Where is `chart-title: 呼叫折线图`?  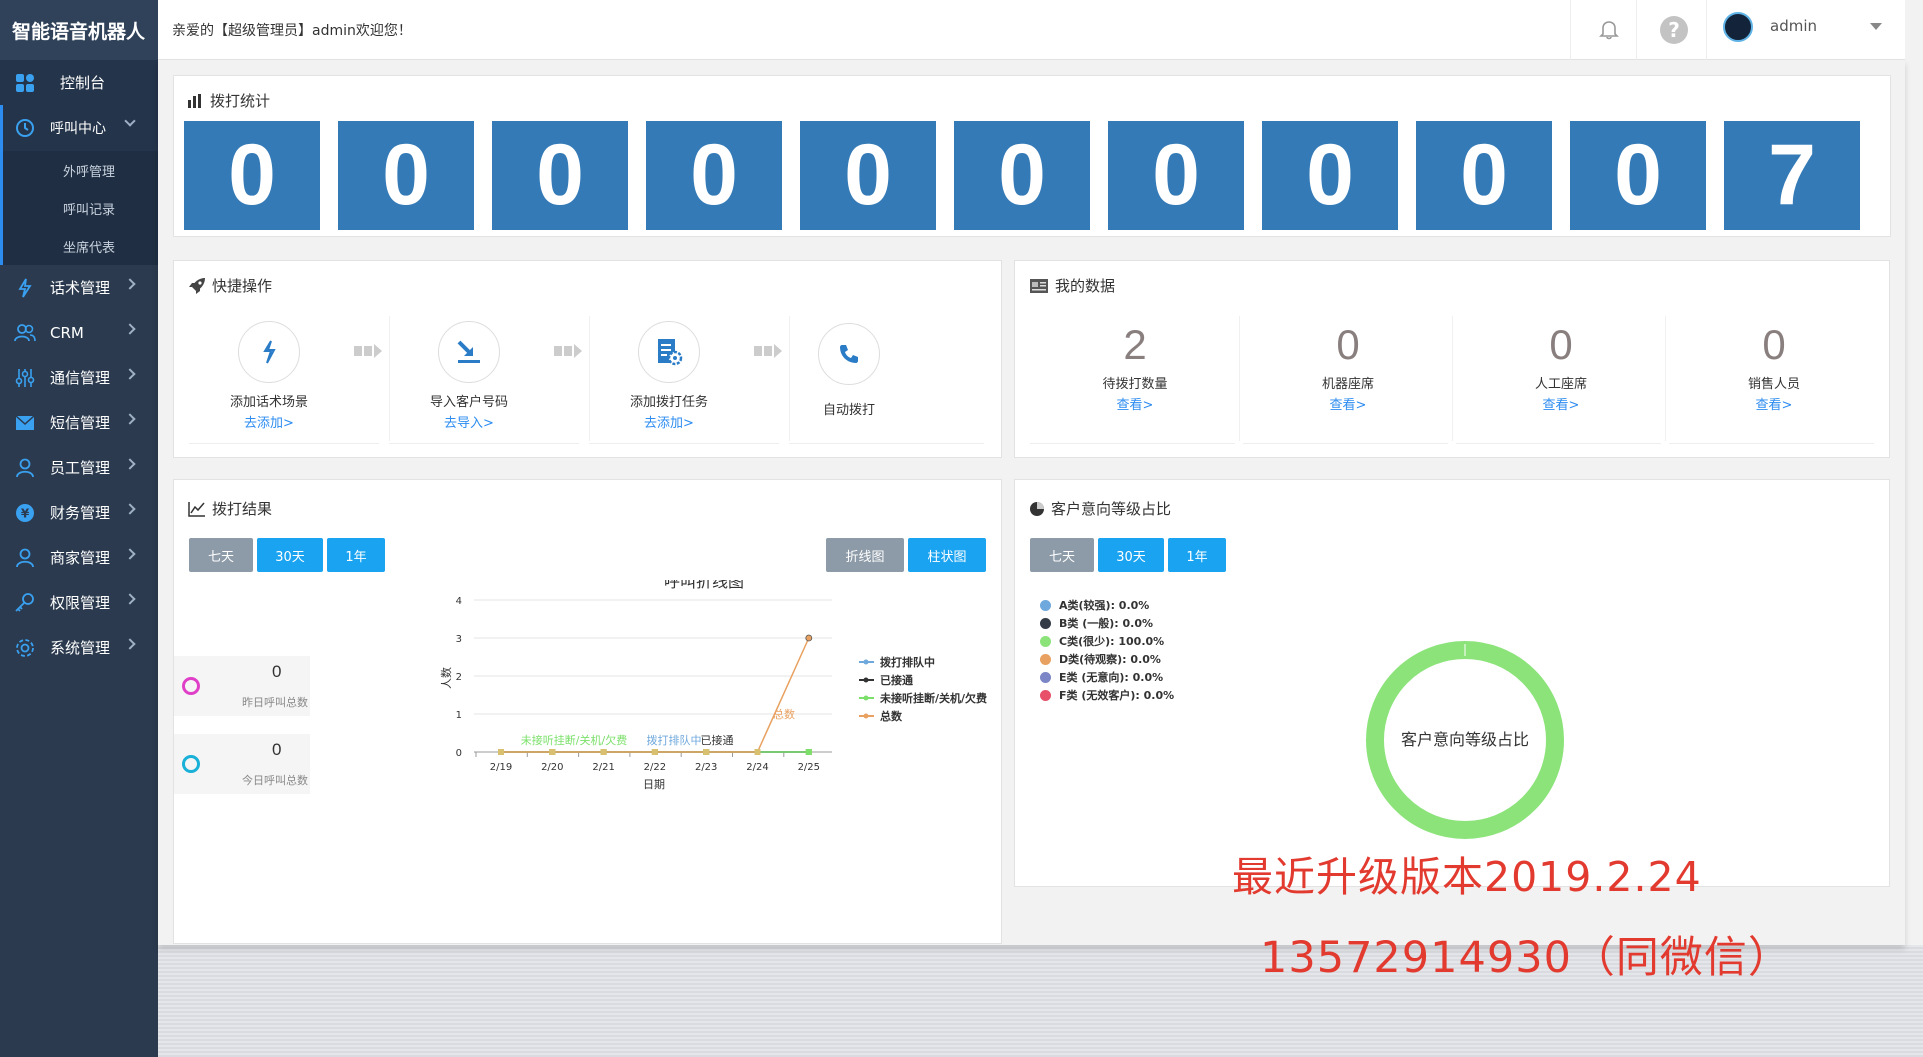
chart-title: 呼叫折线图 is located at coordinates (704, 585).